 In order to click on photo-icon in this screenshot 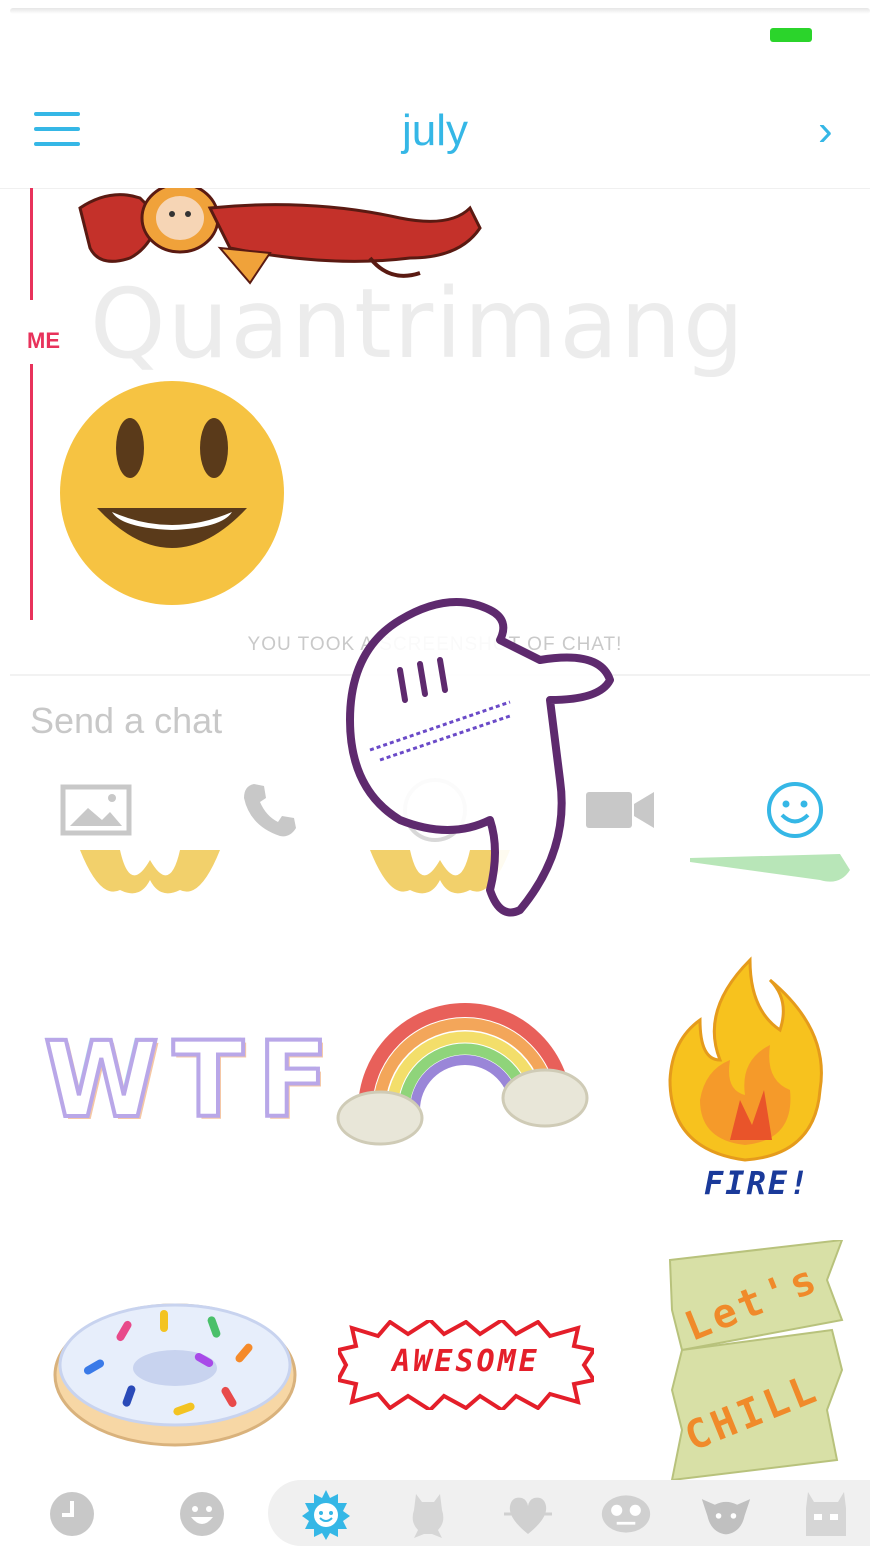, I will do `click(96, 810)`.